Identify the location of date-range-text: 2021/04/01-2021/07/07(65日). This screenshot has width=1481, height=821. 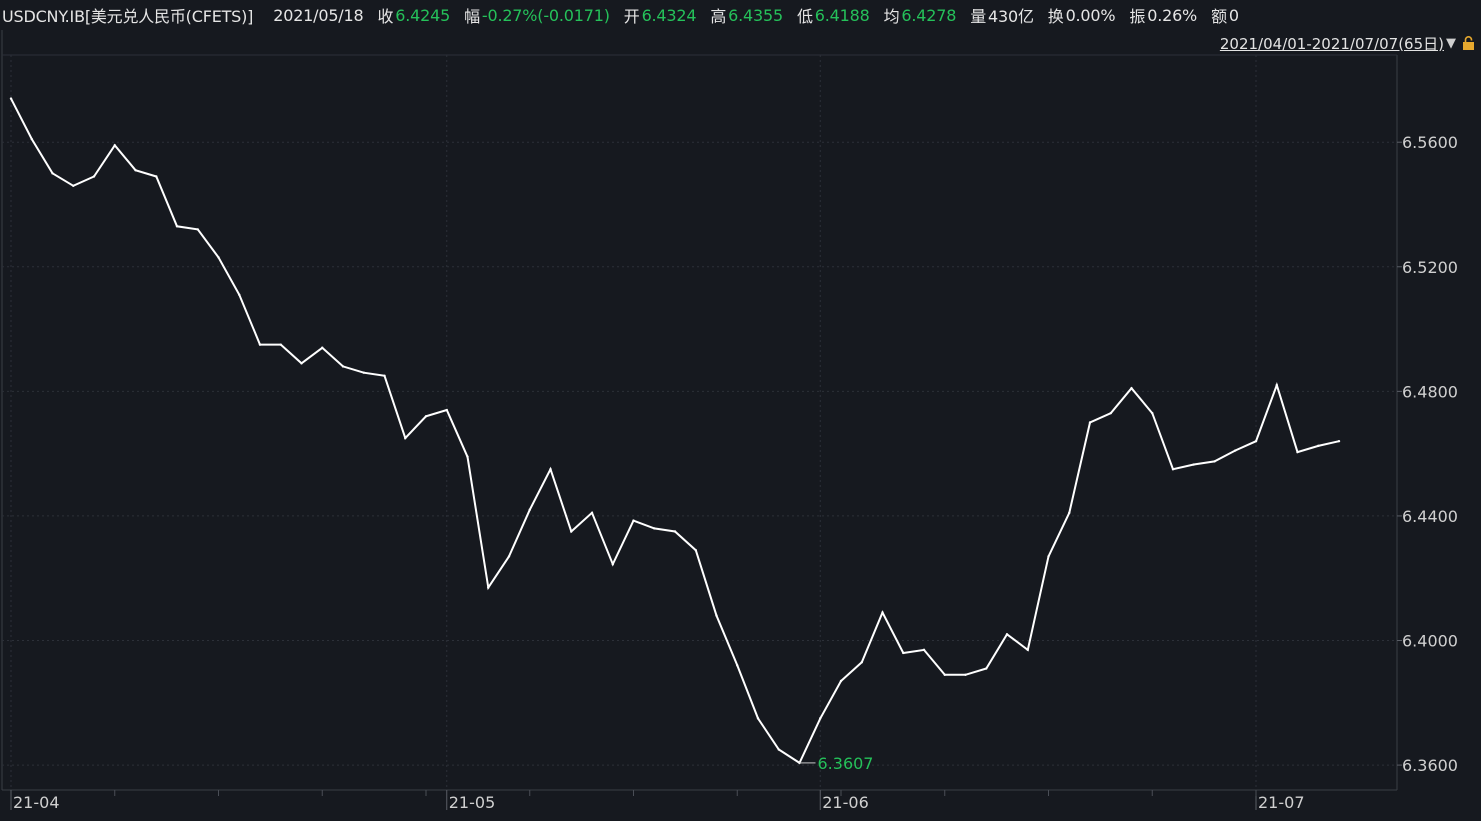
(1332, 43).